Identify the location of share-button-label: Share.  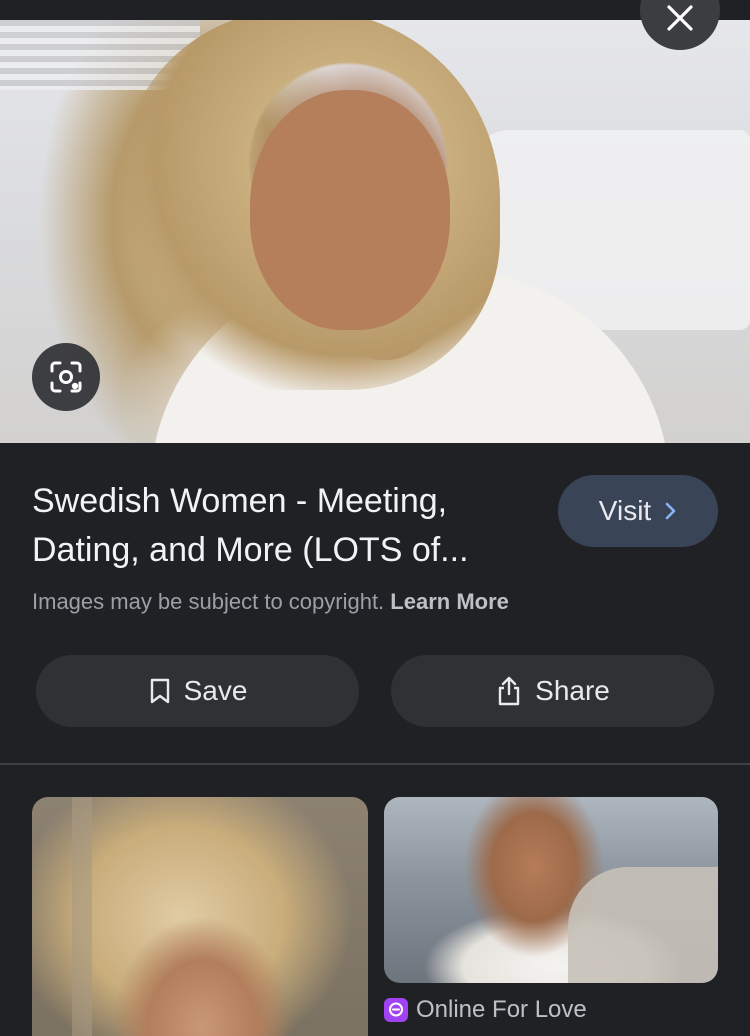
(572, 690).